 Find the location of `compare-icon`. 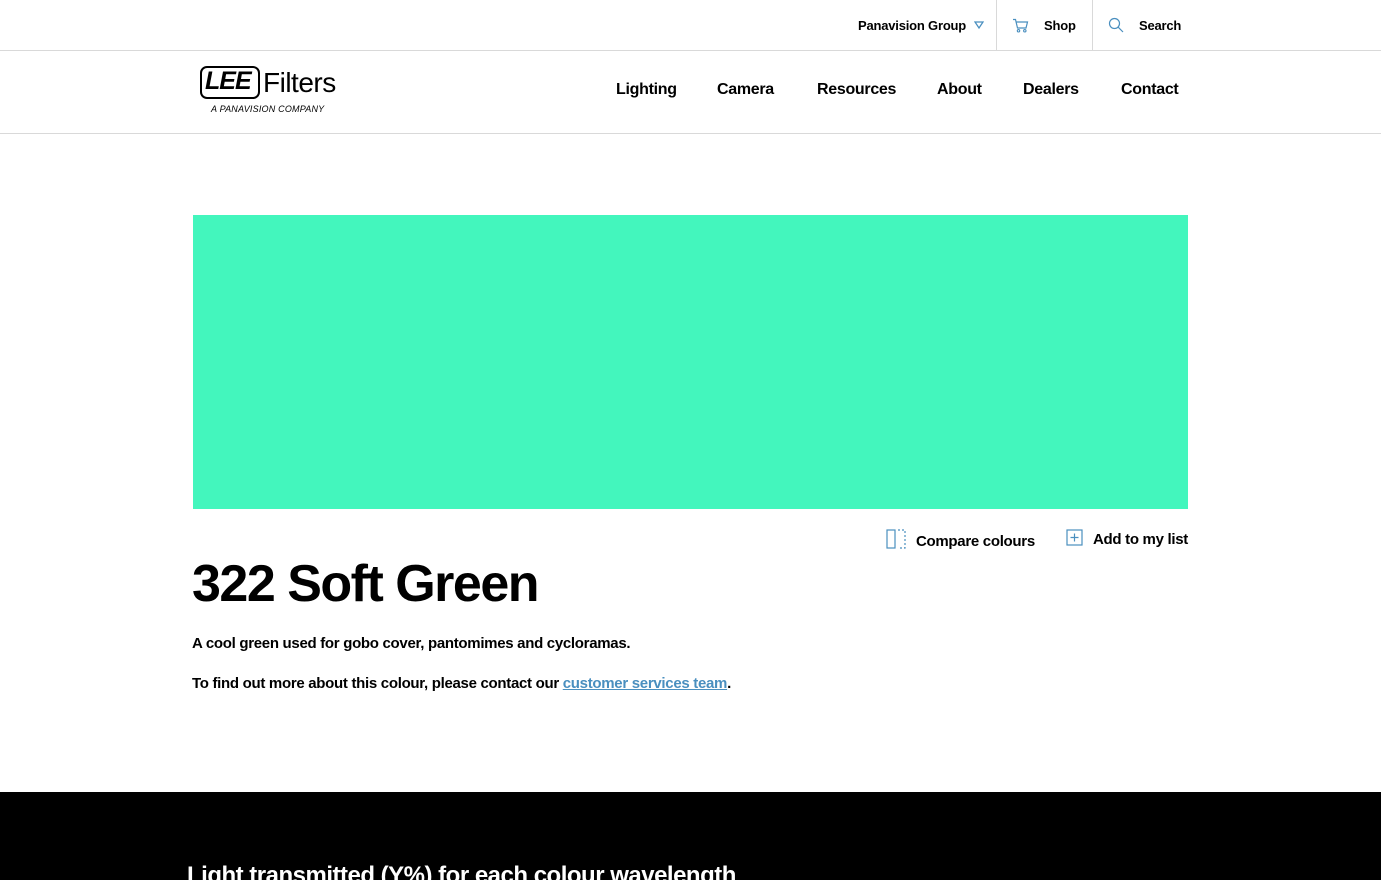

compare-icon is located at coordinates (901, 541).